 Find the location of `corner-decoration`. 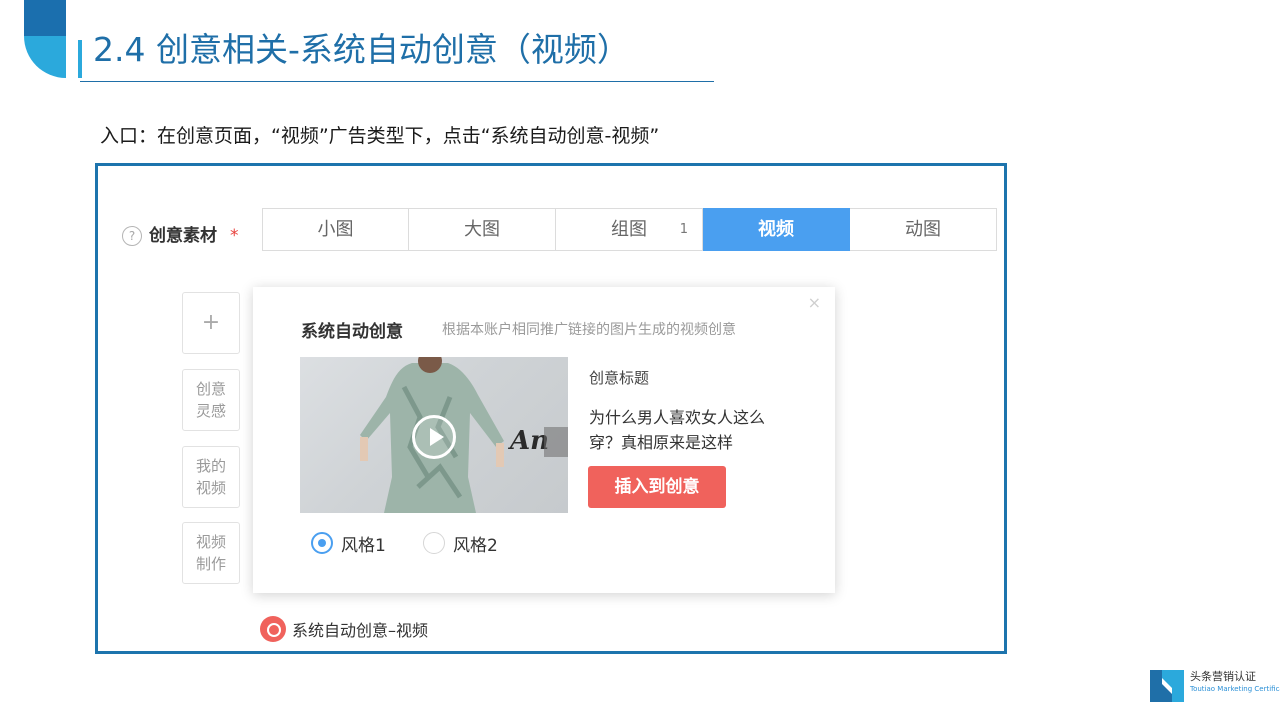

corner-decoration is located at coordinates (45, 39).